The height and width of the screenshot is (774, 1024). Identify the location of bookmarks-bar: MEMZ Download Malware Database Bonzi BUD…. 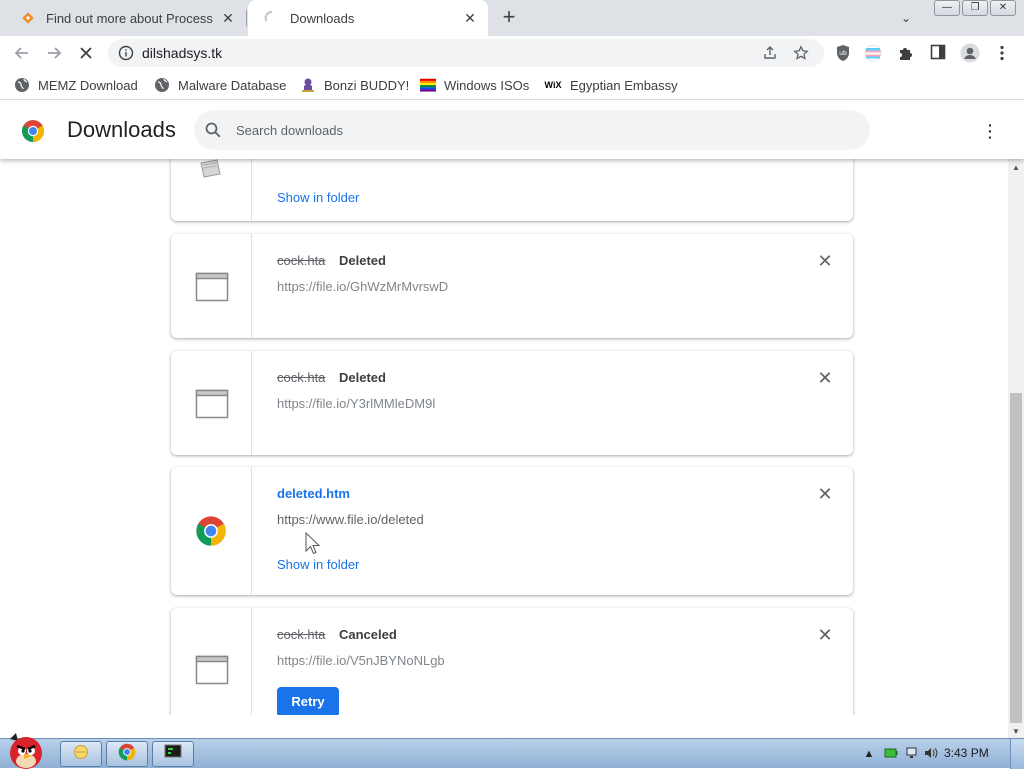
(512, 85).